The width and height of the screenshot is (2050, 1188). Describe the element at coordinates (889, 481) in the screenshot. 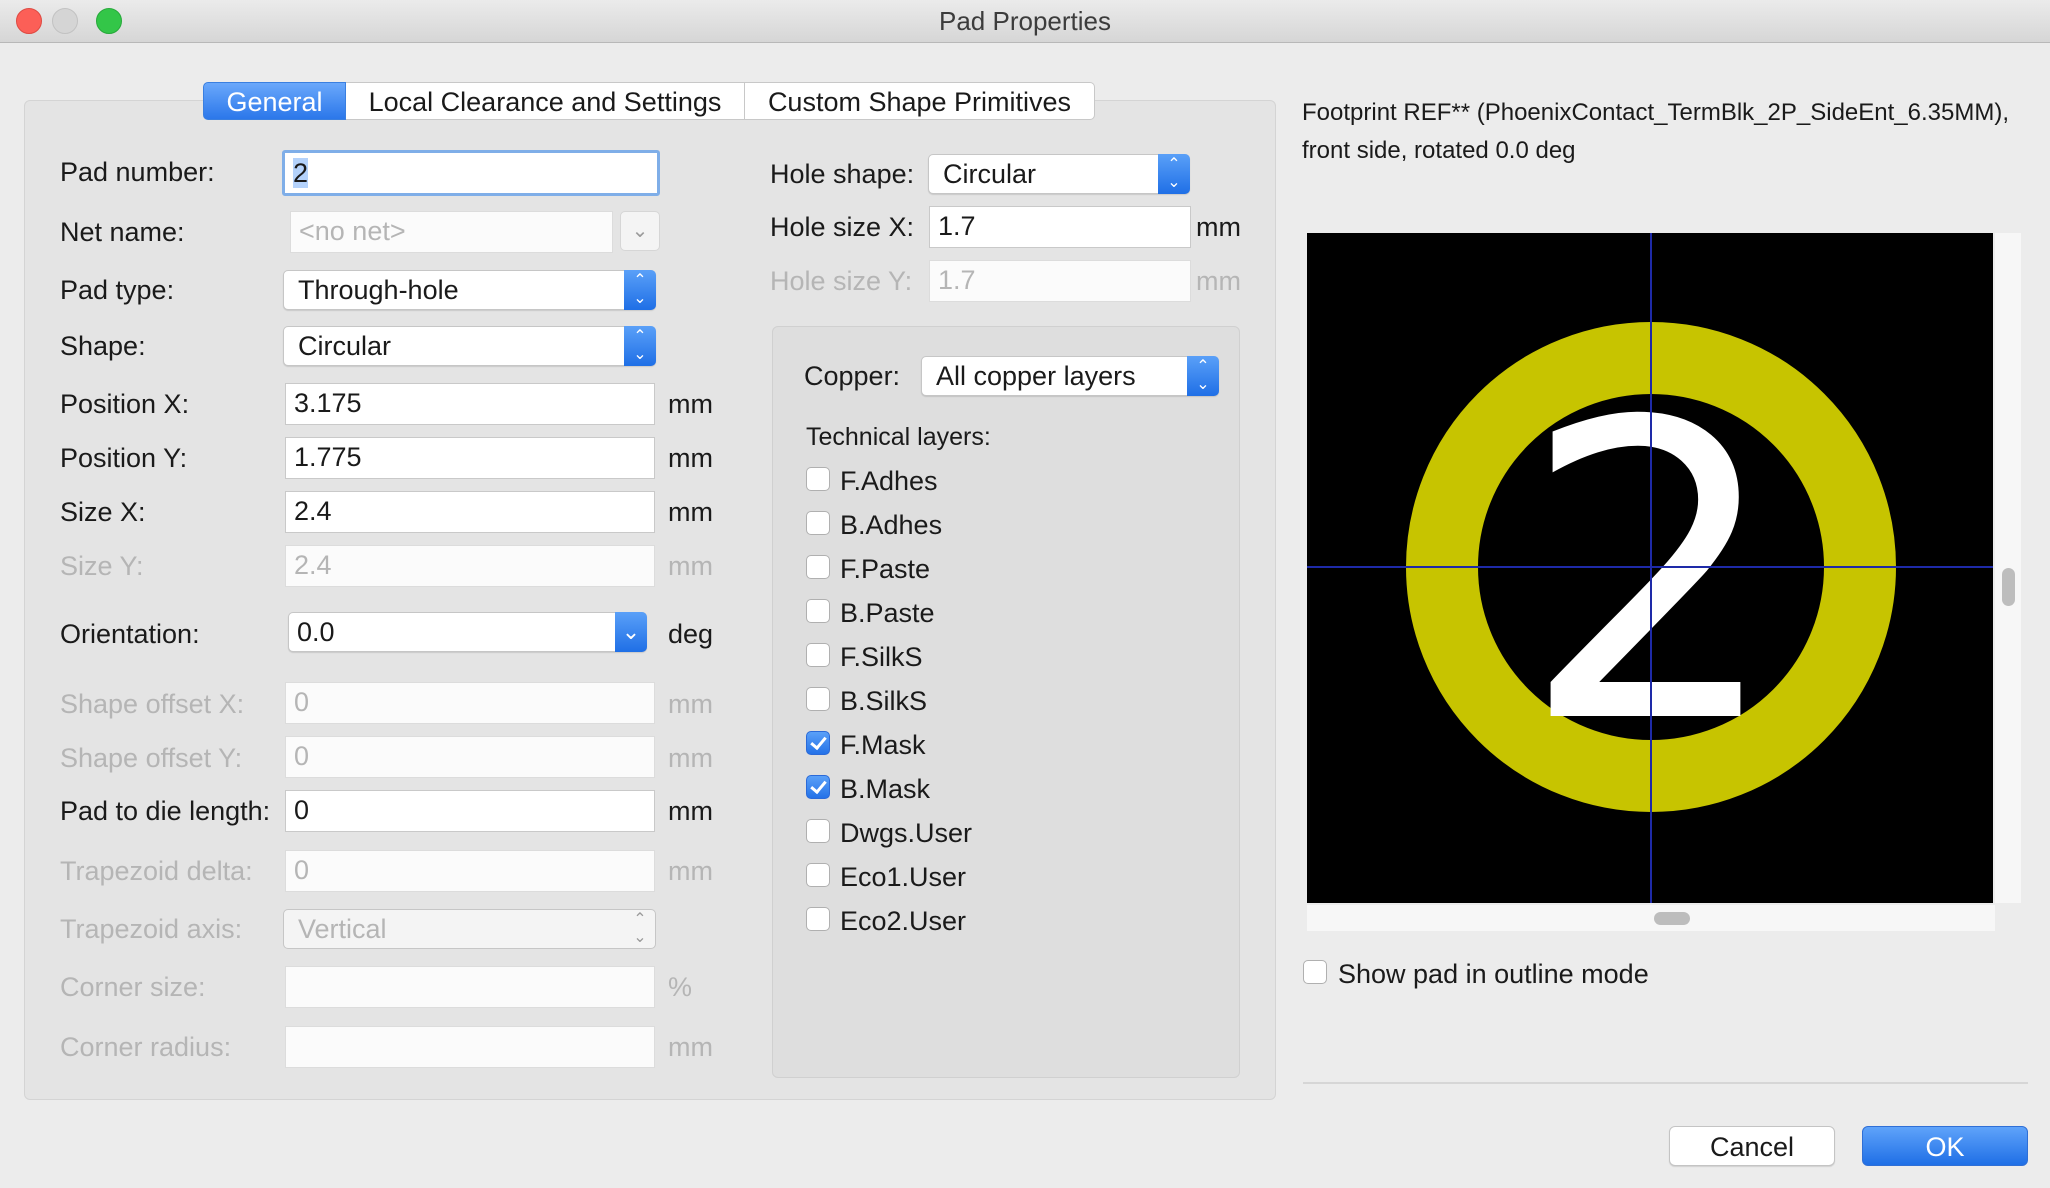

I see `layer-label: F.Adhes` at that location.